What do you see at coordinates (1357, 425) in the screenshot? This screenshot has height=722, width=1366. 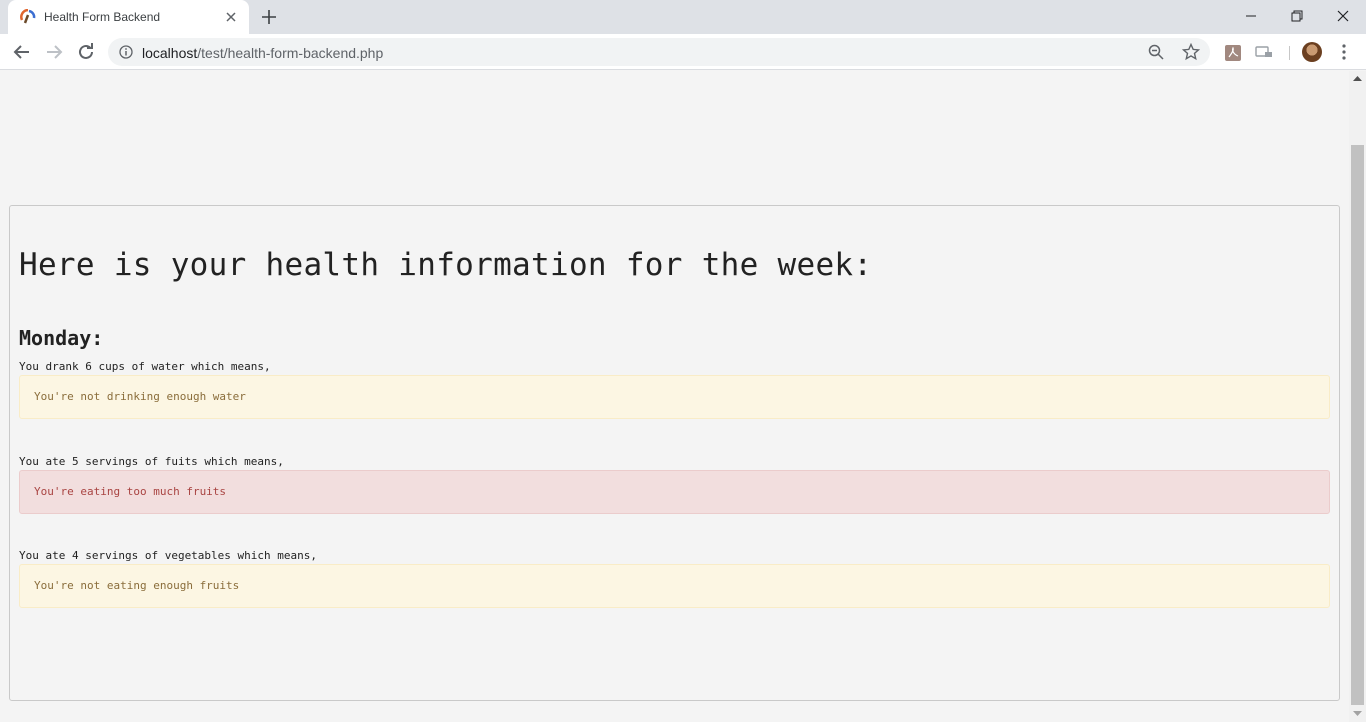 I see `scrollbar-thumb` at bounding box center [1357, 425].